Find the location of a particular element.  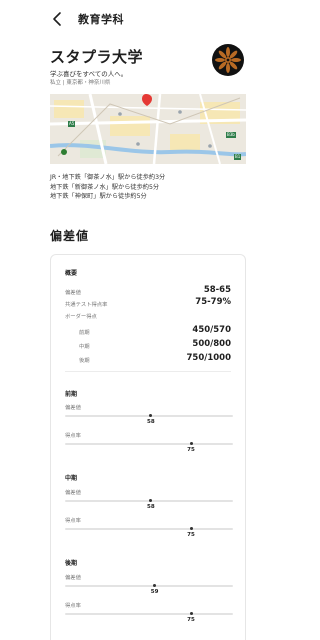

university-logo is located at coordinates (228, 60).